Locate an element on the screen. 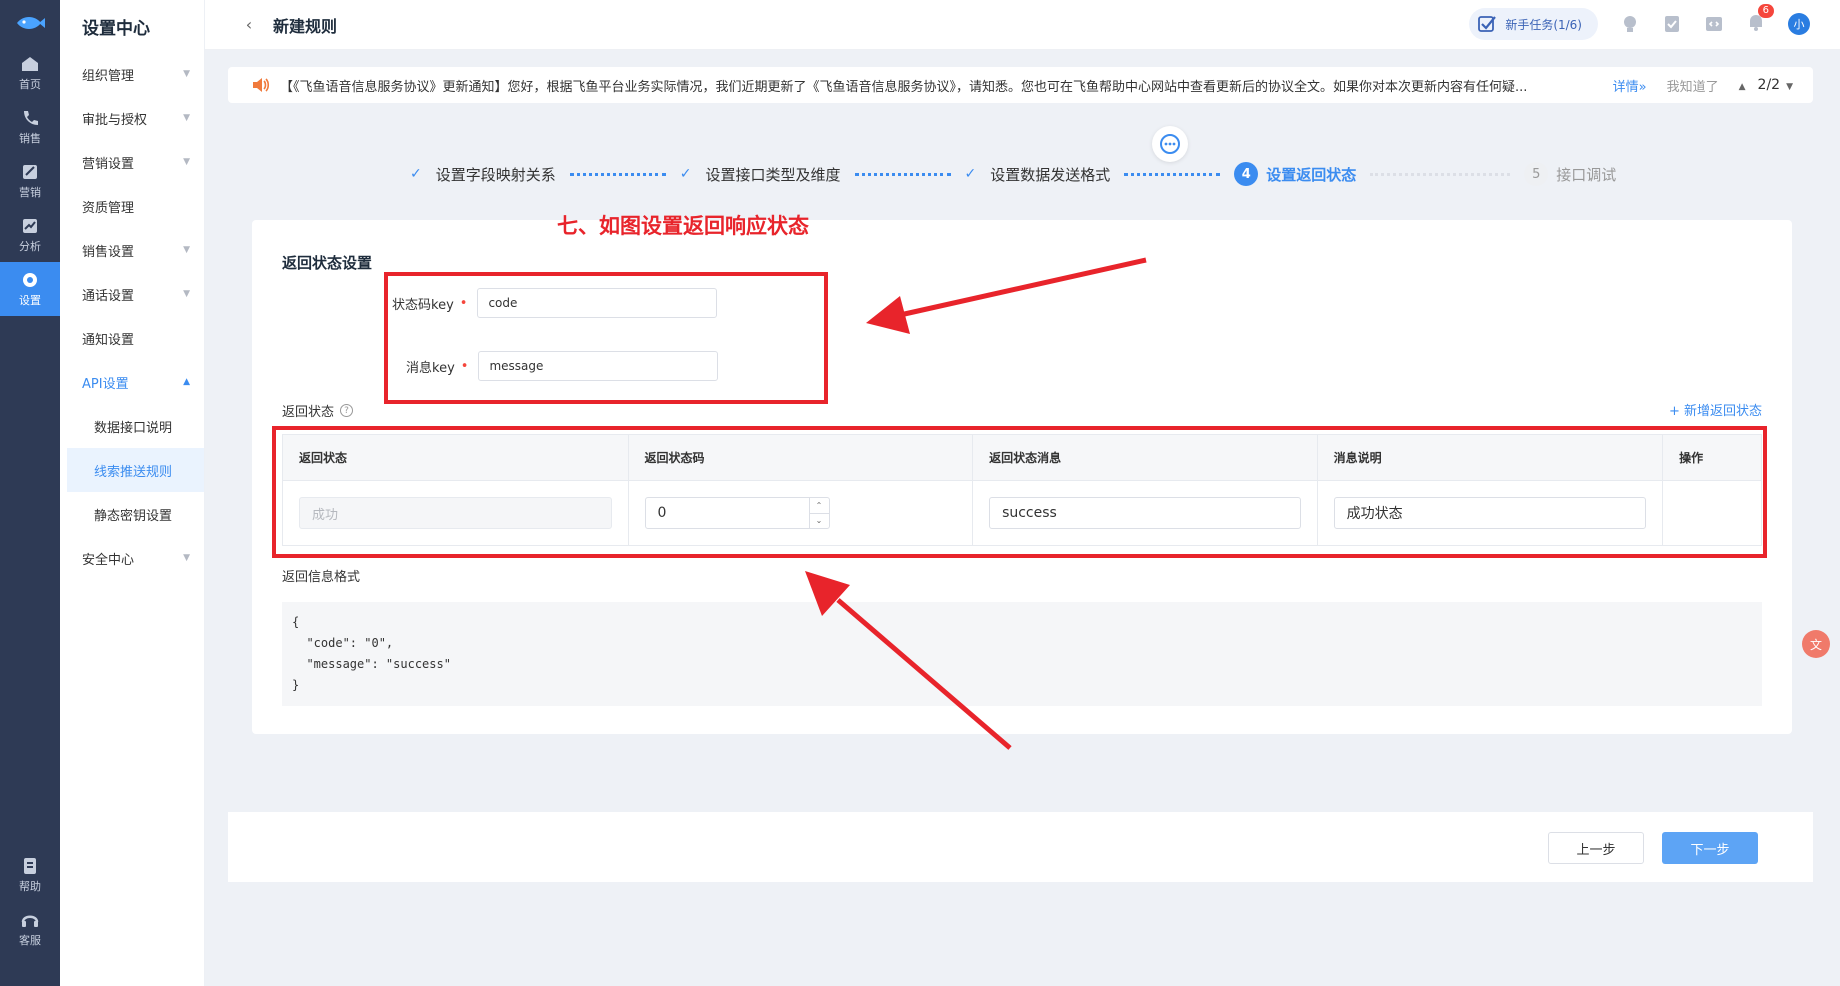  footer-bar: 上一步 下一步 is located at coordinates (1020, 847).